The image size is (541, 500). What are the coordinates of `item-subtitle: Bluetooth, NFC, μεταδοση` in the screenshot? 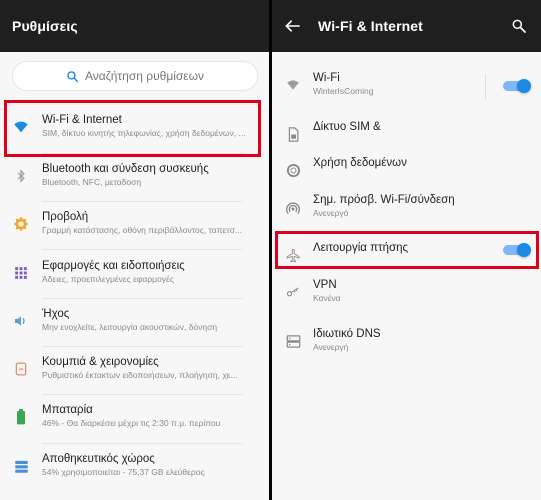 It's located at (92, 182).